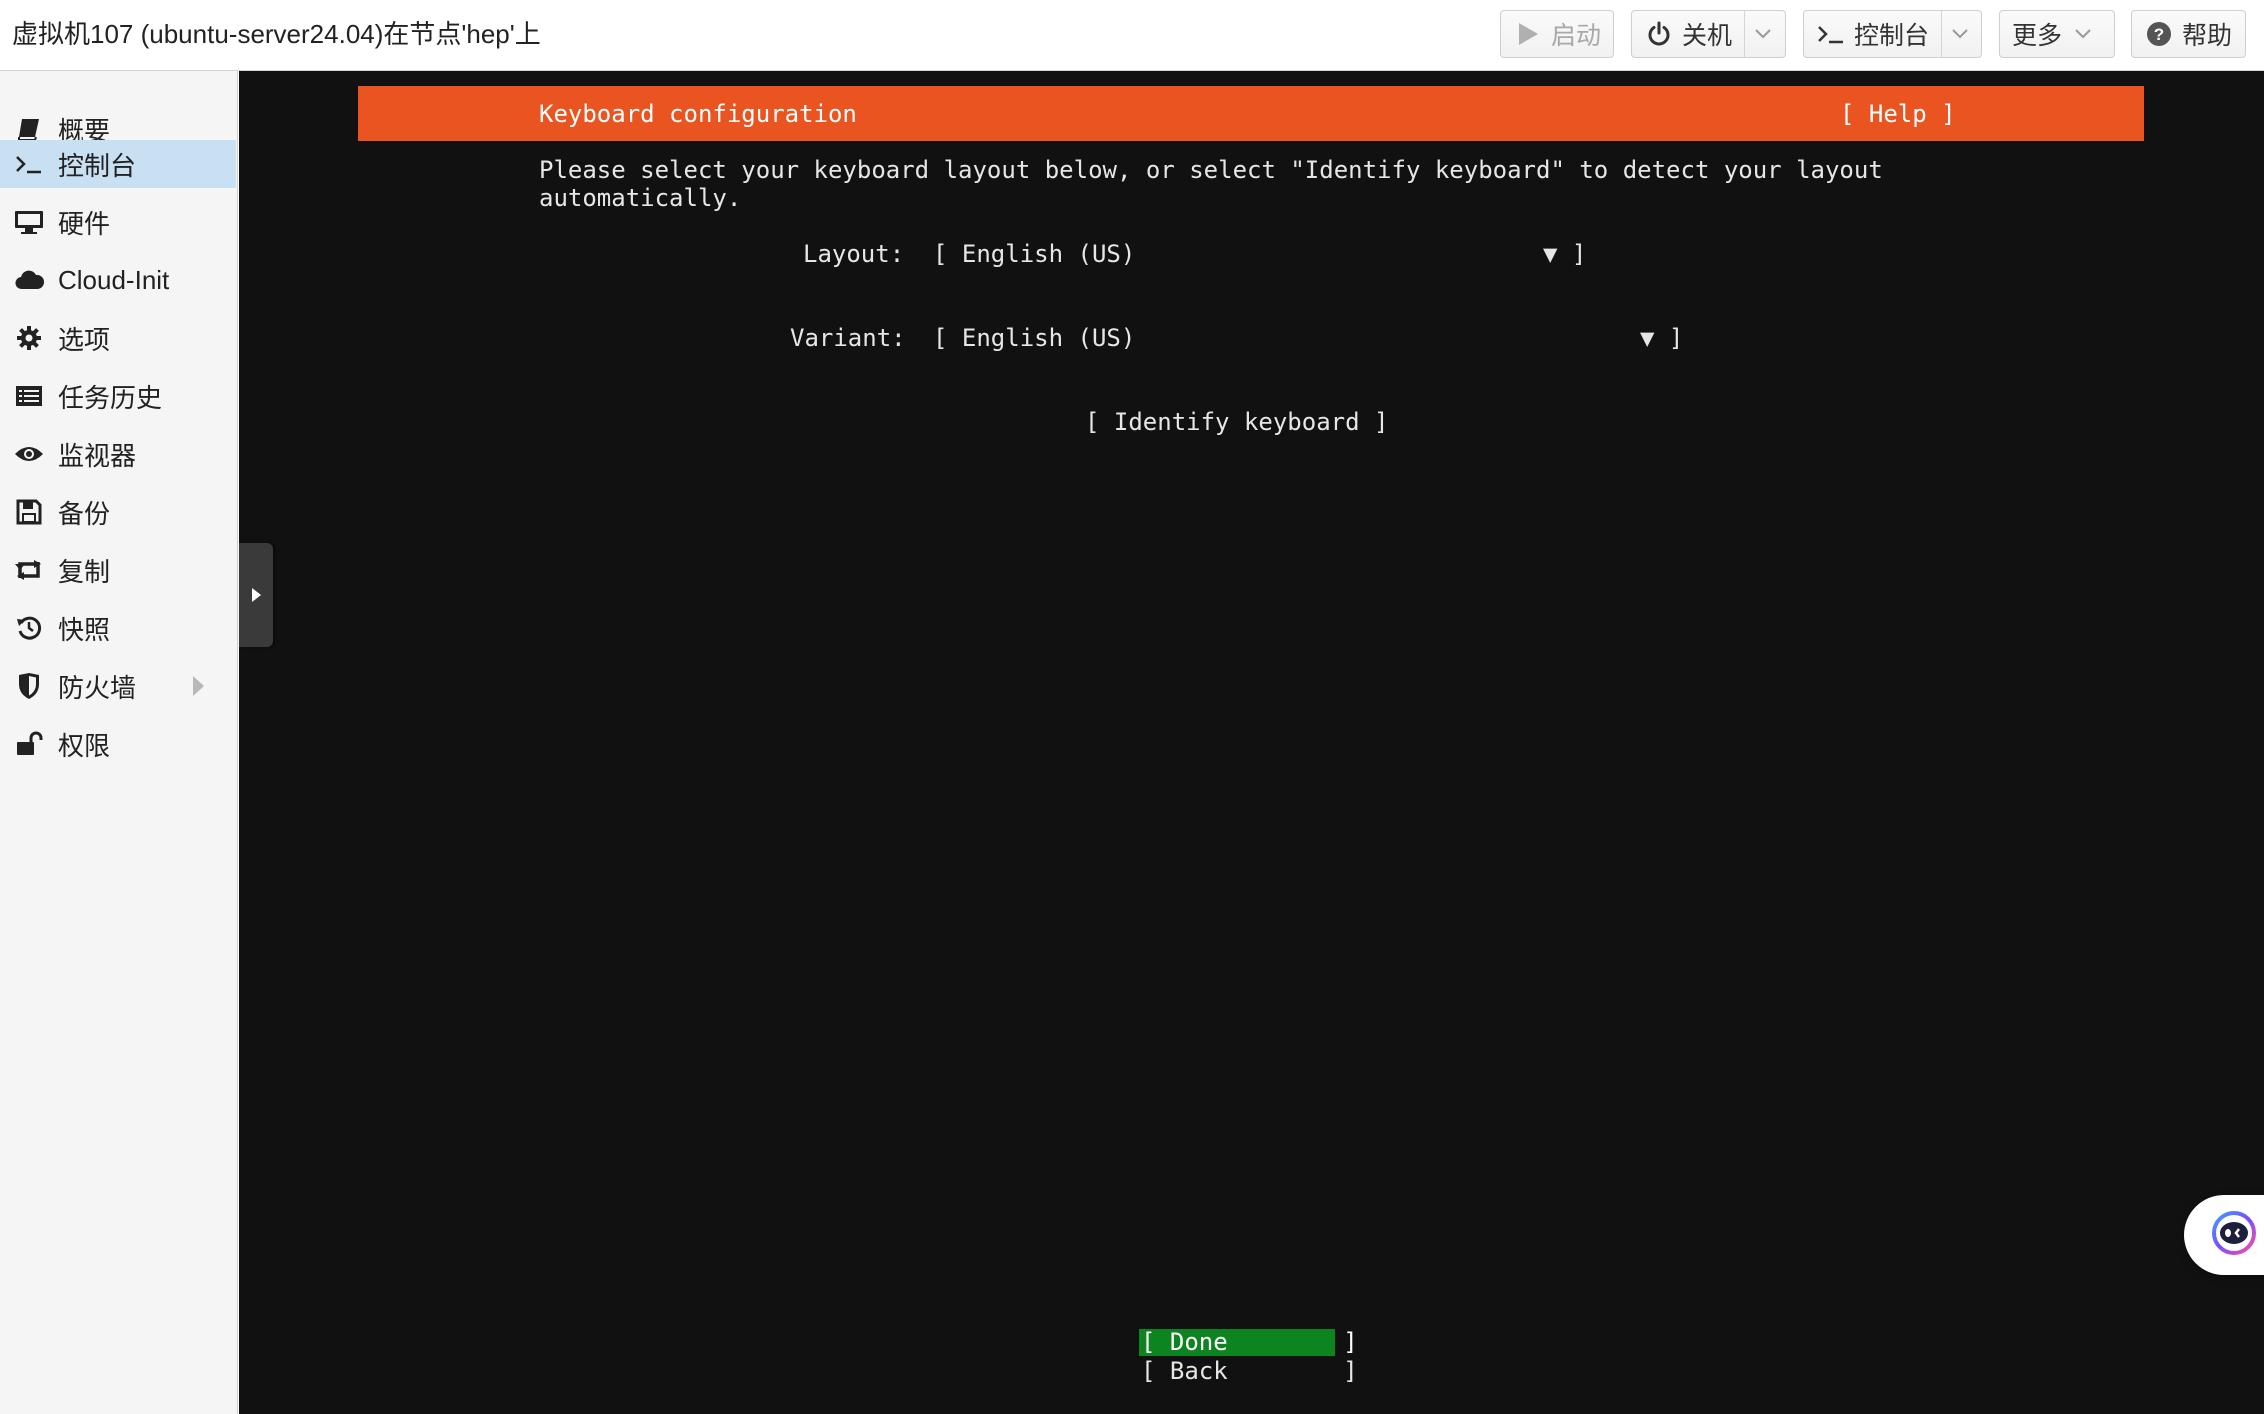 The image size is (2264, 1414). I want to click on sidebar-item-hardware: 硬件, so click(118, 222).